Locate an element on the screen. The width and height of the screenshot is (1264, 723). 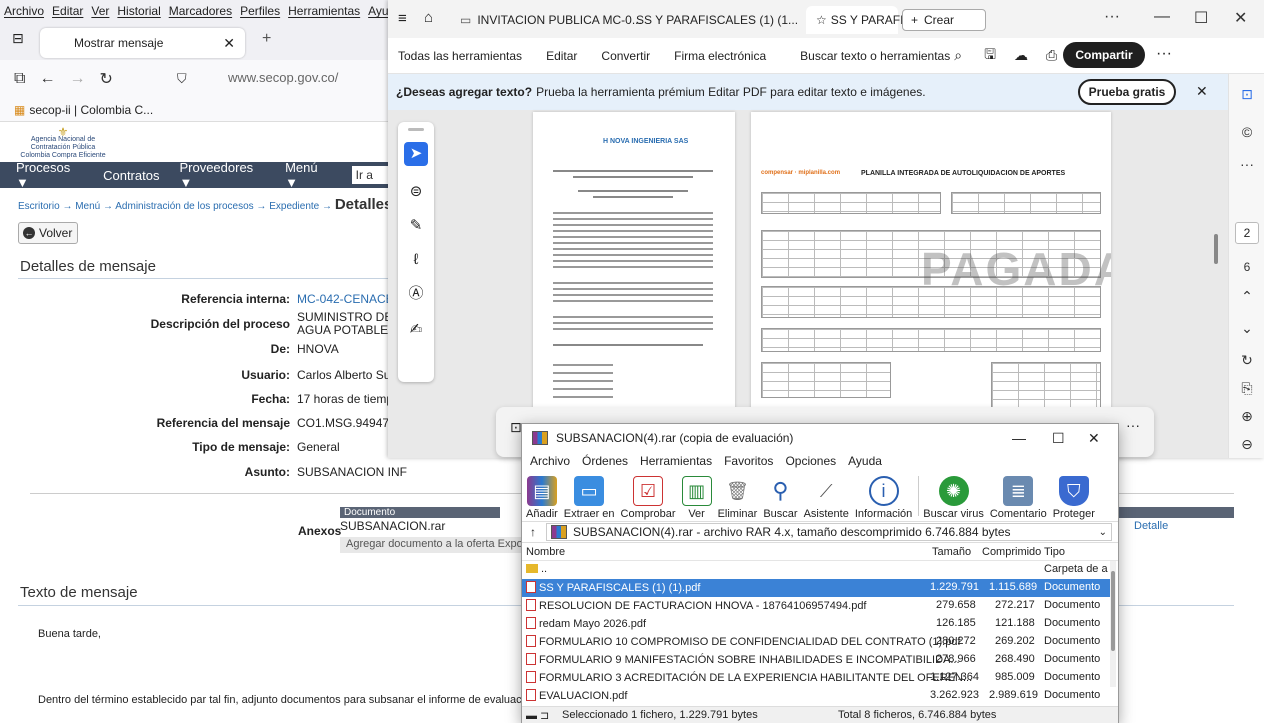
ver-button: ▥ Ver is located at coordinates (696, 498).